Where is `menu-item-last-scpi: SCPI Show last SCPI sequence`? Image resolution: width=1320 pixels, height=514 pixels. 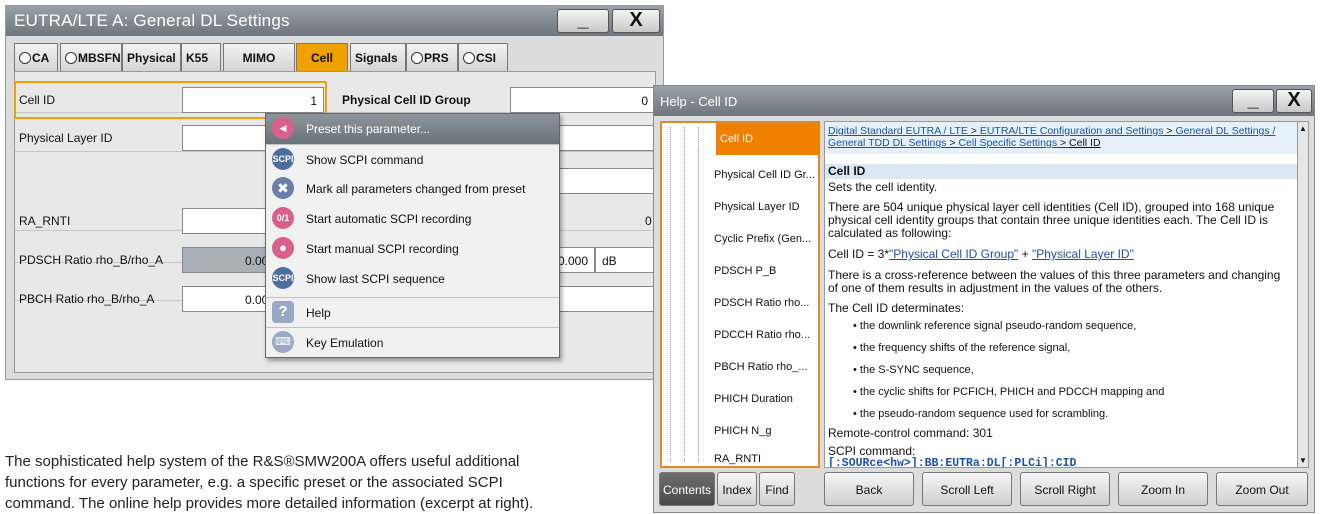 menu-item-last-scpi: SCPI Show last SCPI sequence is located at coordinates (412, 279).